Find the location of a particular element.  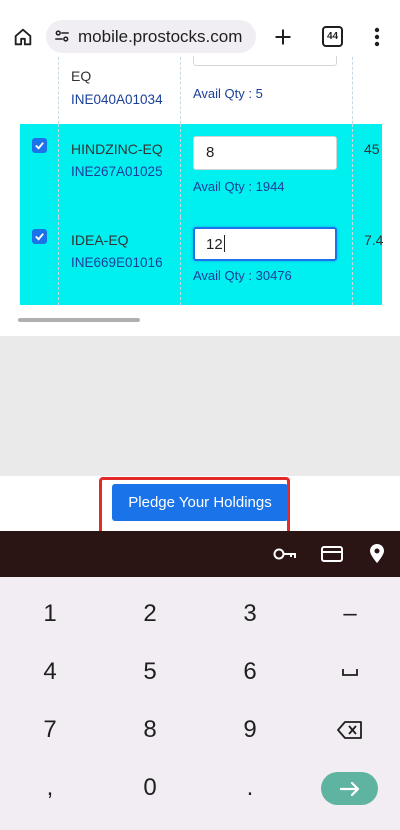

card-icon is located at coordinates (332, 554).